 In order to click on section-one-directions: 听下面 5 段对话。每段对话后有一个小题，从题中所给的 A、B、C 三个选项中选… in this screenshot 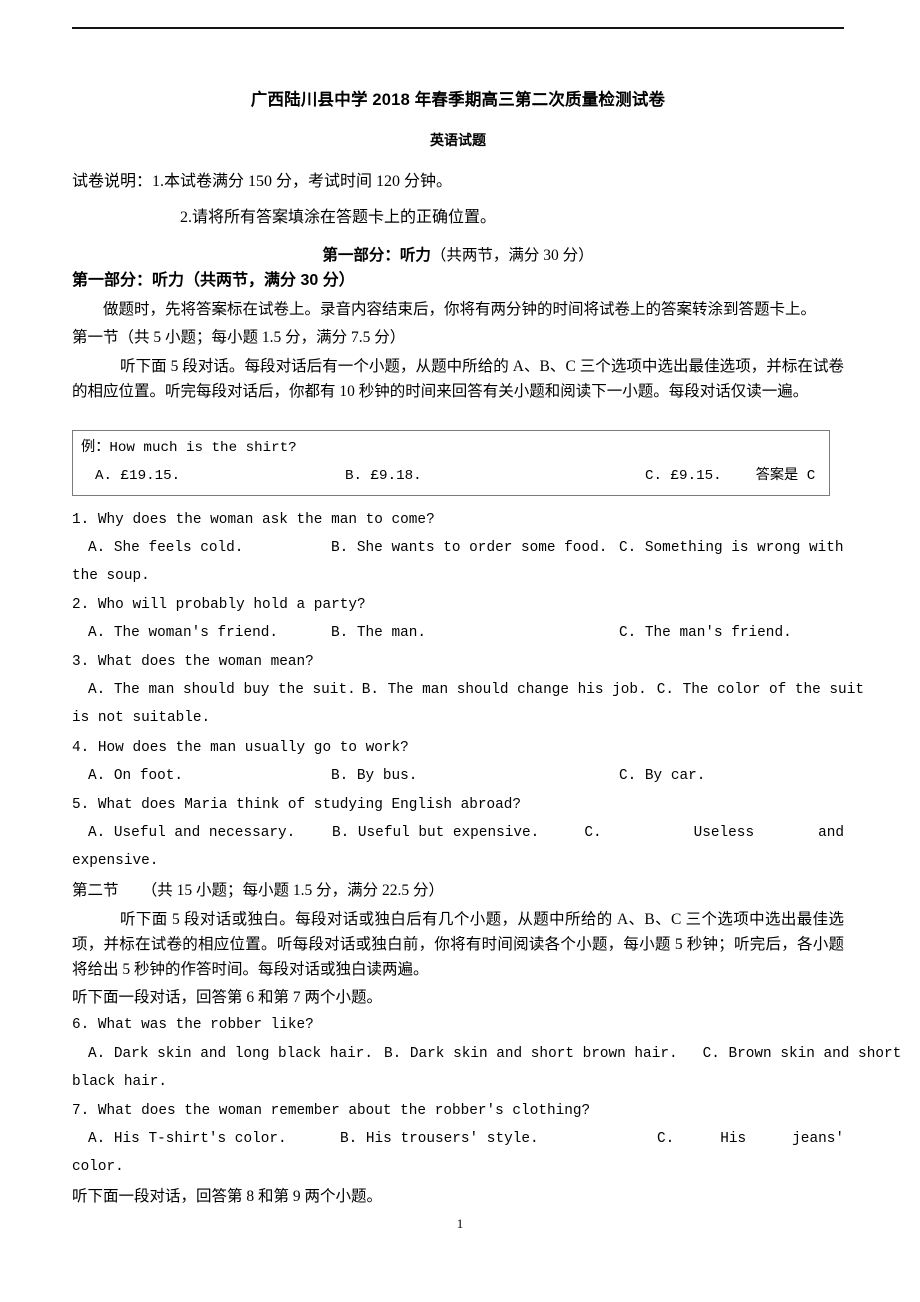, I will do `click(458, 379)`.